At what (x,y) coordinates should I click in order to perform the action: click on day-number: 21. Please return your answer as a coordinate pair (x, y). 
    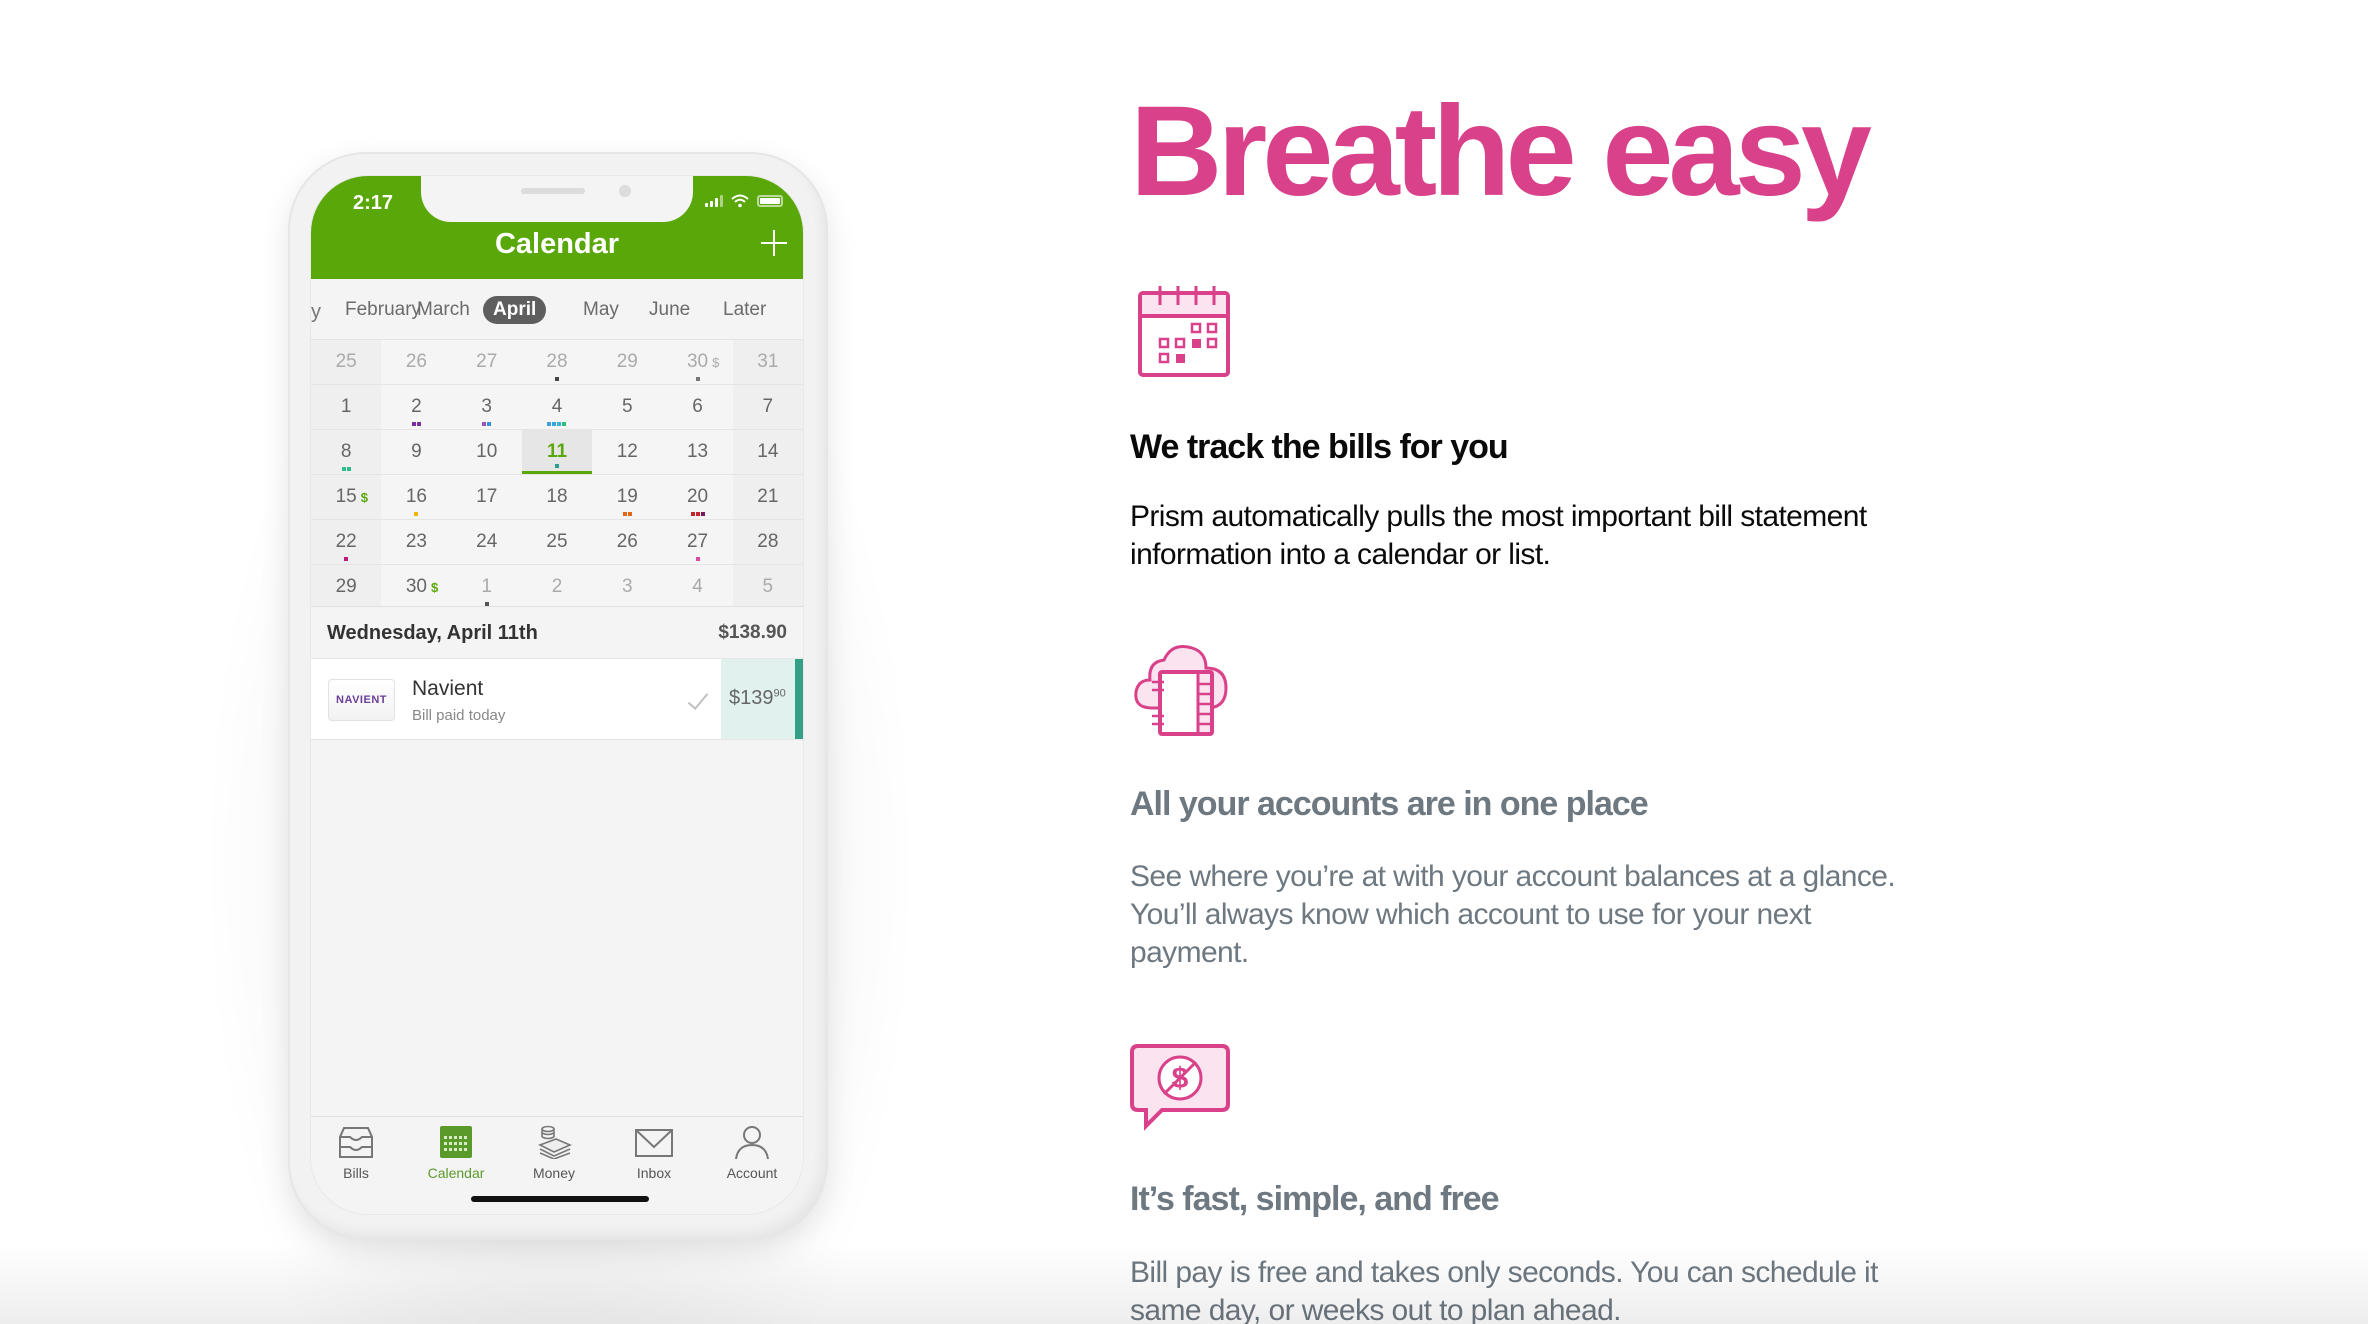
    Looking at the image, I should click on (768, 496).